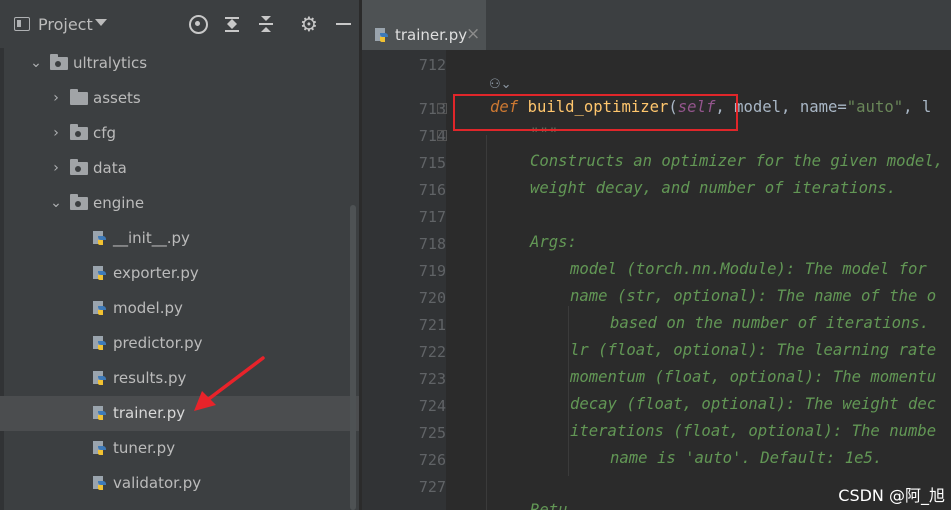 This screenshot has width=951, height=510. Describe the element at coordinates (753, 350) in the screenshot. I see `code-line-722: lr (float, optional): The learning rate` at that location.